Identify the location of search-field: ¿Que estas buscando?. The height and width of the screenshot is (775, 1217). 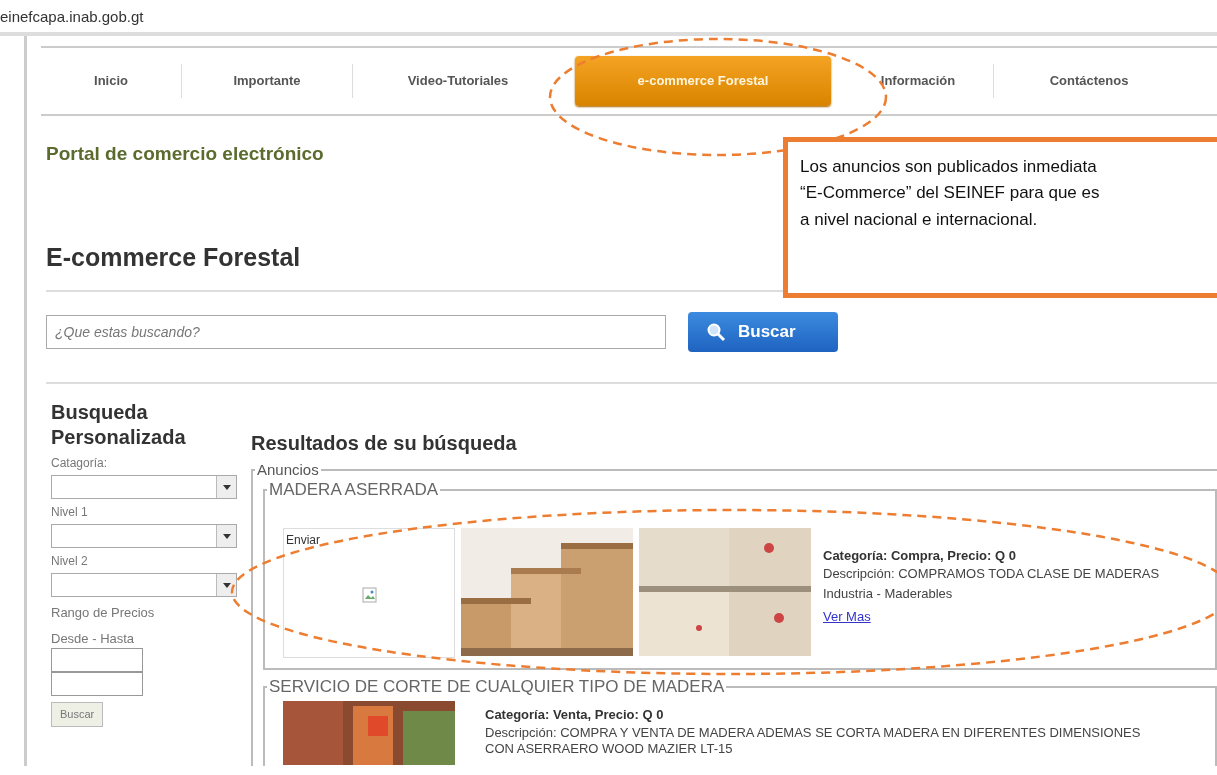
(356, 332).